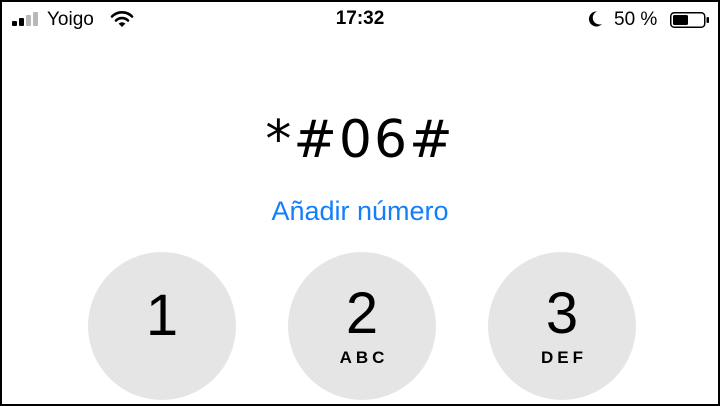 This screenshot has width=720, height=406. I want to click on keypad-key-2: 2 ABC, so click(362, 326).